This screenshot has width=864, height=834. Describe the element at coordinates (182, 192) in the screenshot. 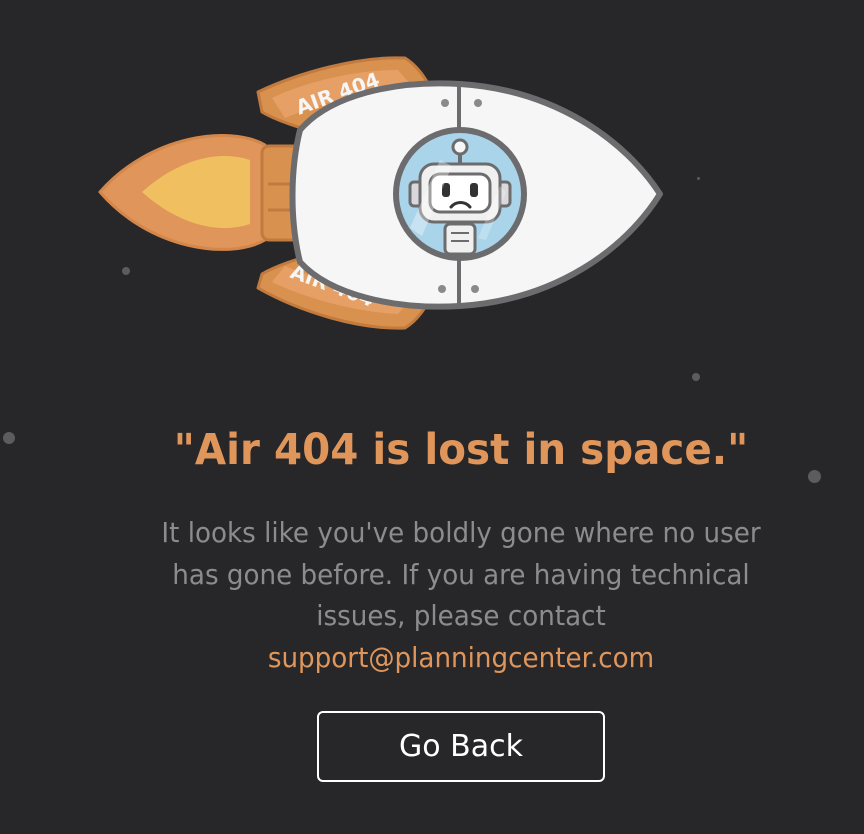

I see `flame-icon` at that location.